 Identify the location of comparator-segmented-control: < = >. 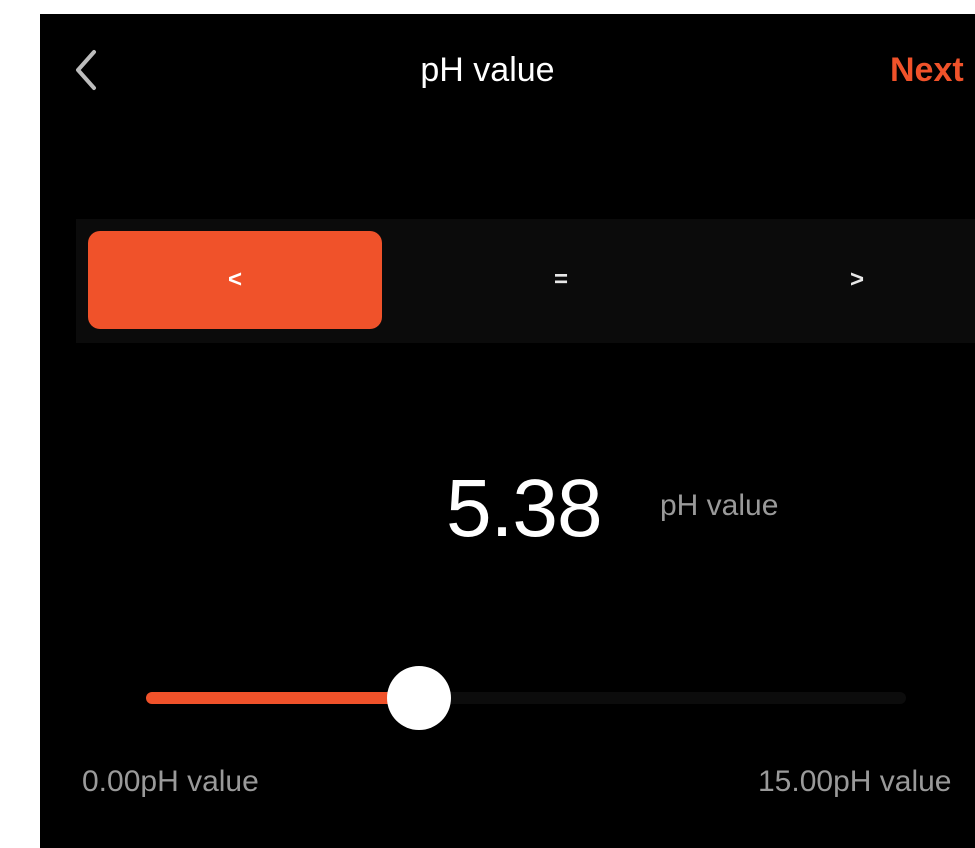
(525, 281).